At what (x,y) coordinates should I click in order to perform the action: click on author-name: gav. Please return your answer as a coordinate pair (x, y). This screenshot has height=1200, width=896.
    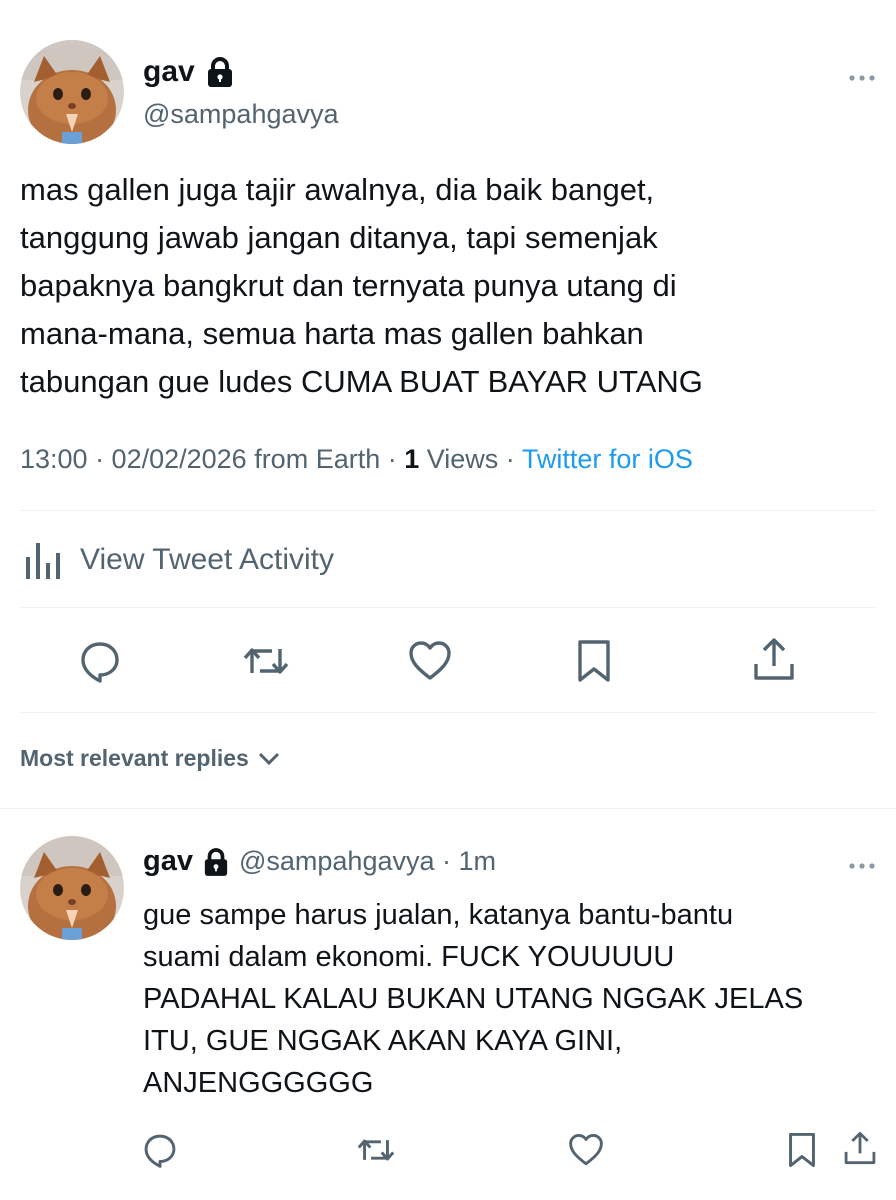
    Looking at the image, I should click on (169, 72).